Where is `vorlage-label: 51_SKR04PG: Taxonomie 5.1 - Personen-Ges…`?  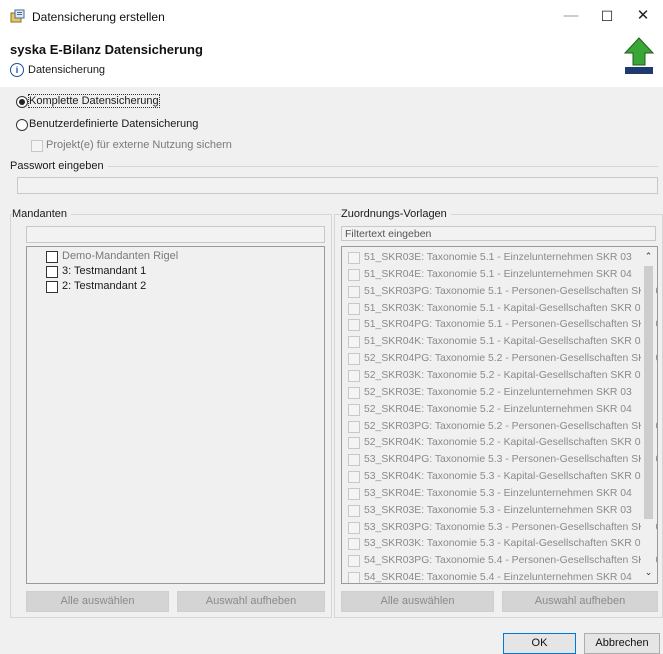
vorlage-label: 51_SKR04PG: Taxonomie 5.1 - Personen-Ges… is located at coordinates (511, 325).